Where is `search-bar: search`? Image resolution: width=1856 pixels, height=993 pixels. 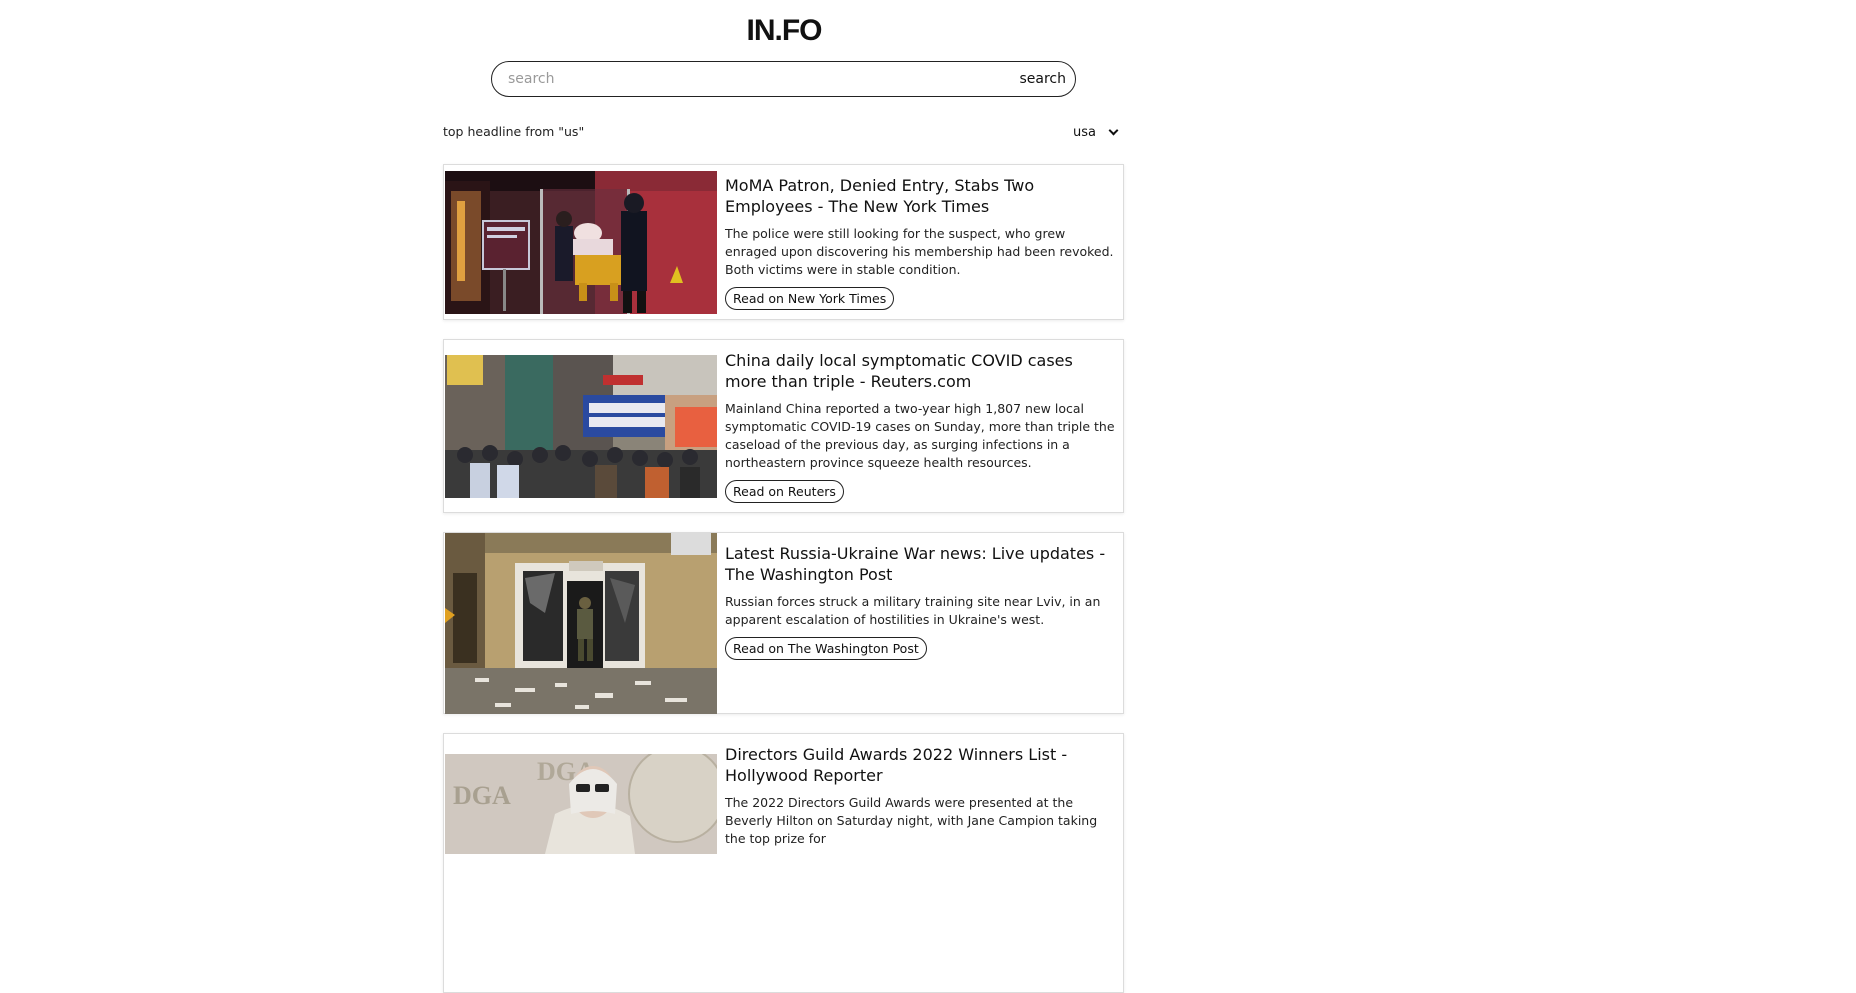 search-bar: search is located at coordinates (783, 79).